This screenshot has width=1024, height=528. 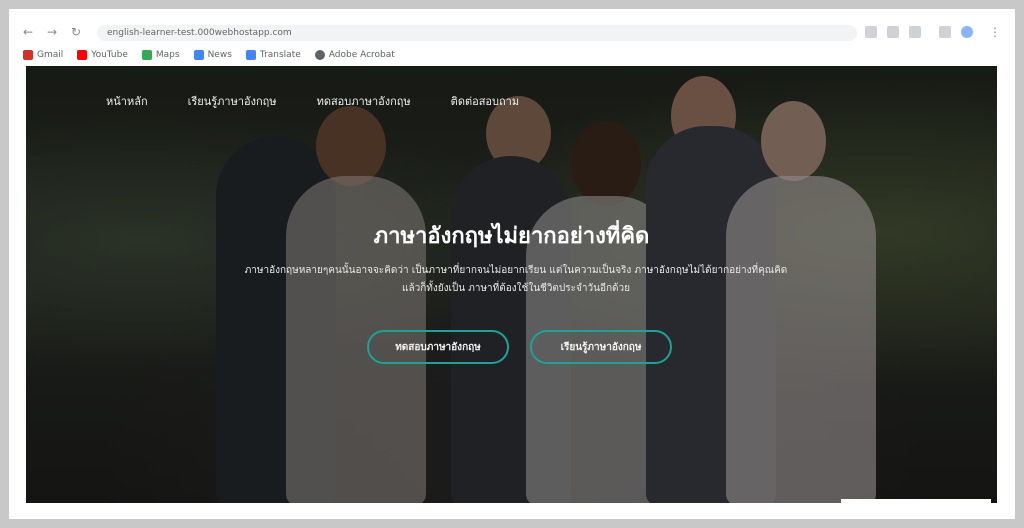 I want to click on nav-item-test: ทดสอบภาษาอังกฤษ, so click(x=364, y=101).